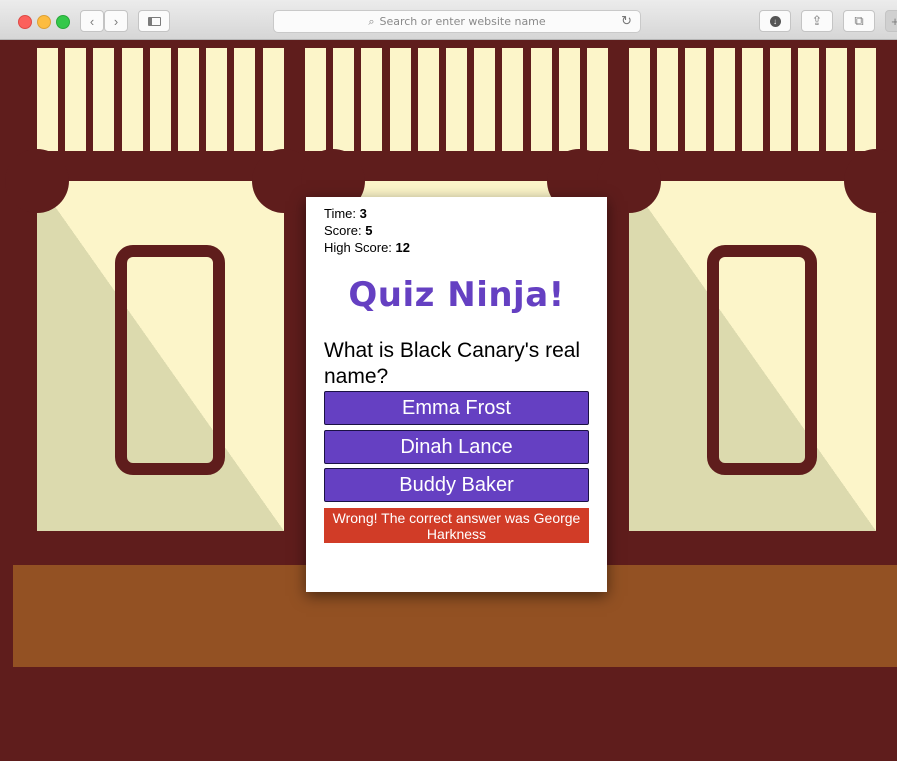 This screenshot has width=897, height=761. I want to click on balcony-railing-left, so click(164, 99).